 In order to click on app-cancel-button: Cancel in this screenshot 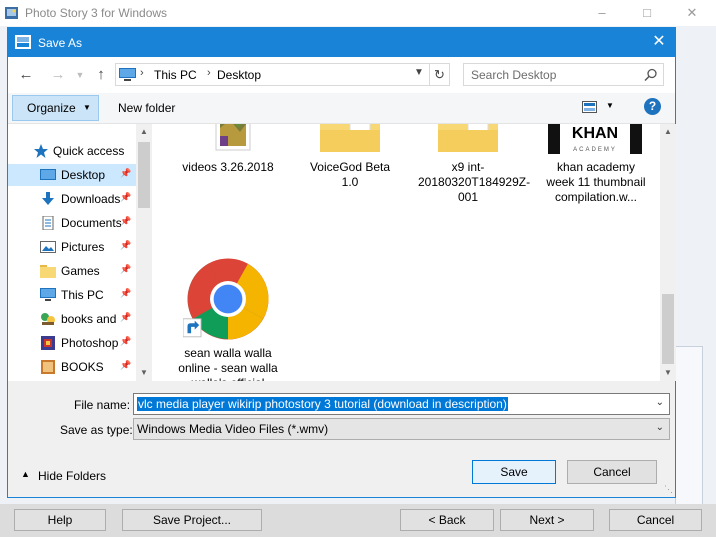, I will do `click(655, 520)`.